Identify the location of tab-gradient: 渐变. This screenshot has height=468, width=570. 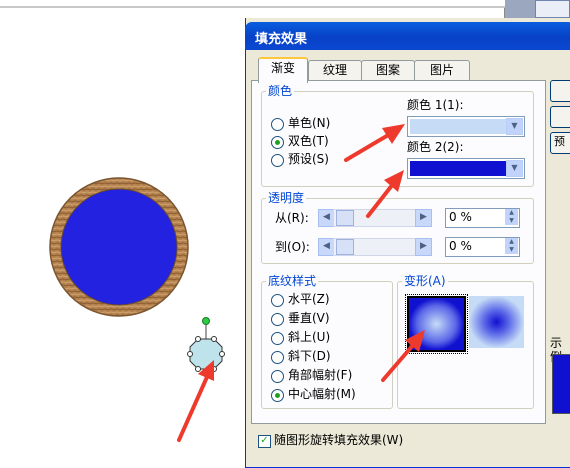
(283, 70).